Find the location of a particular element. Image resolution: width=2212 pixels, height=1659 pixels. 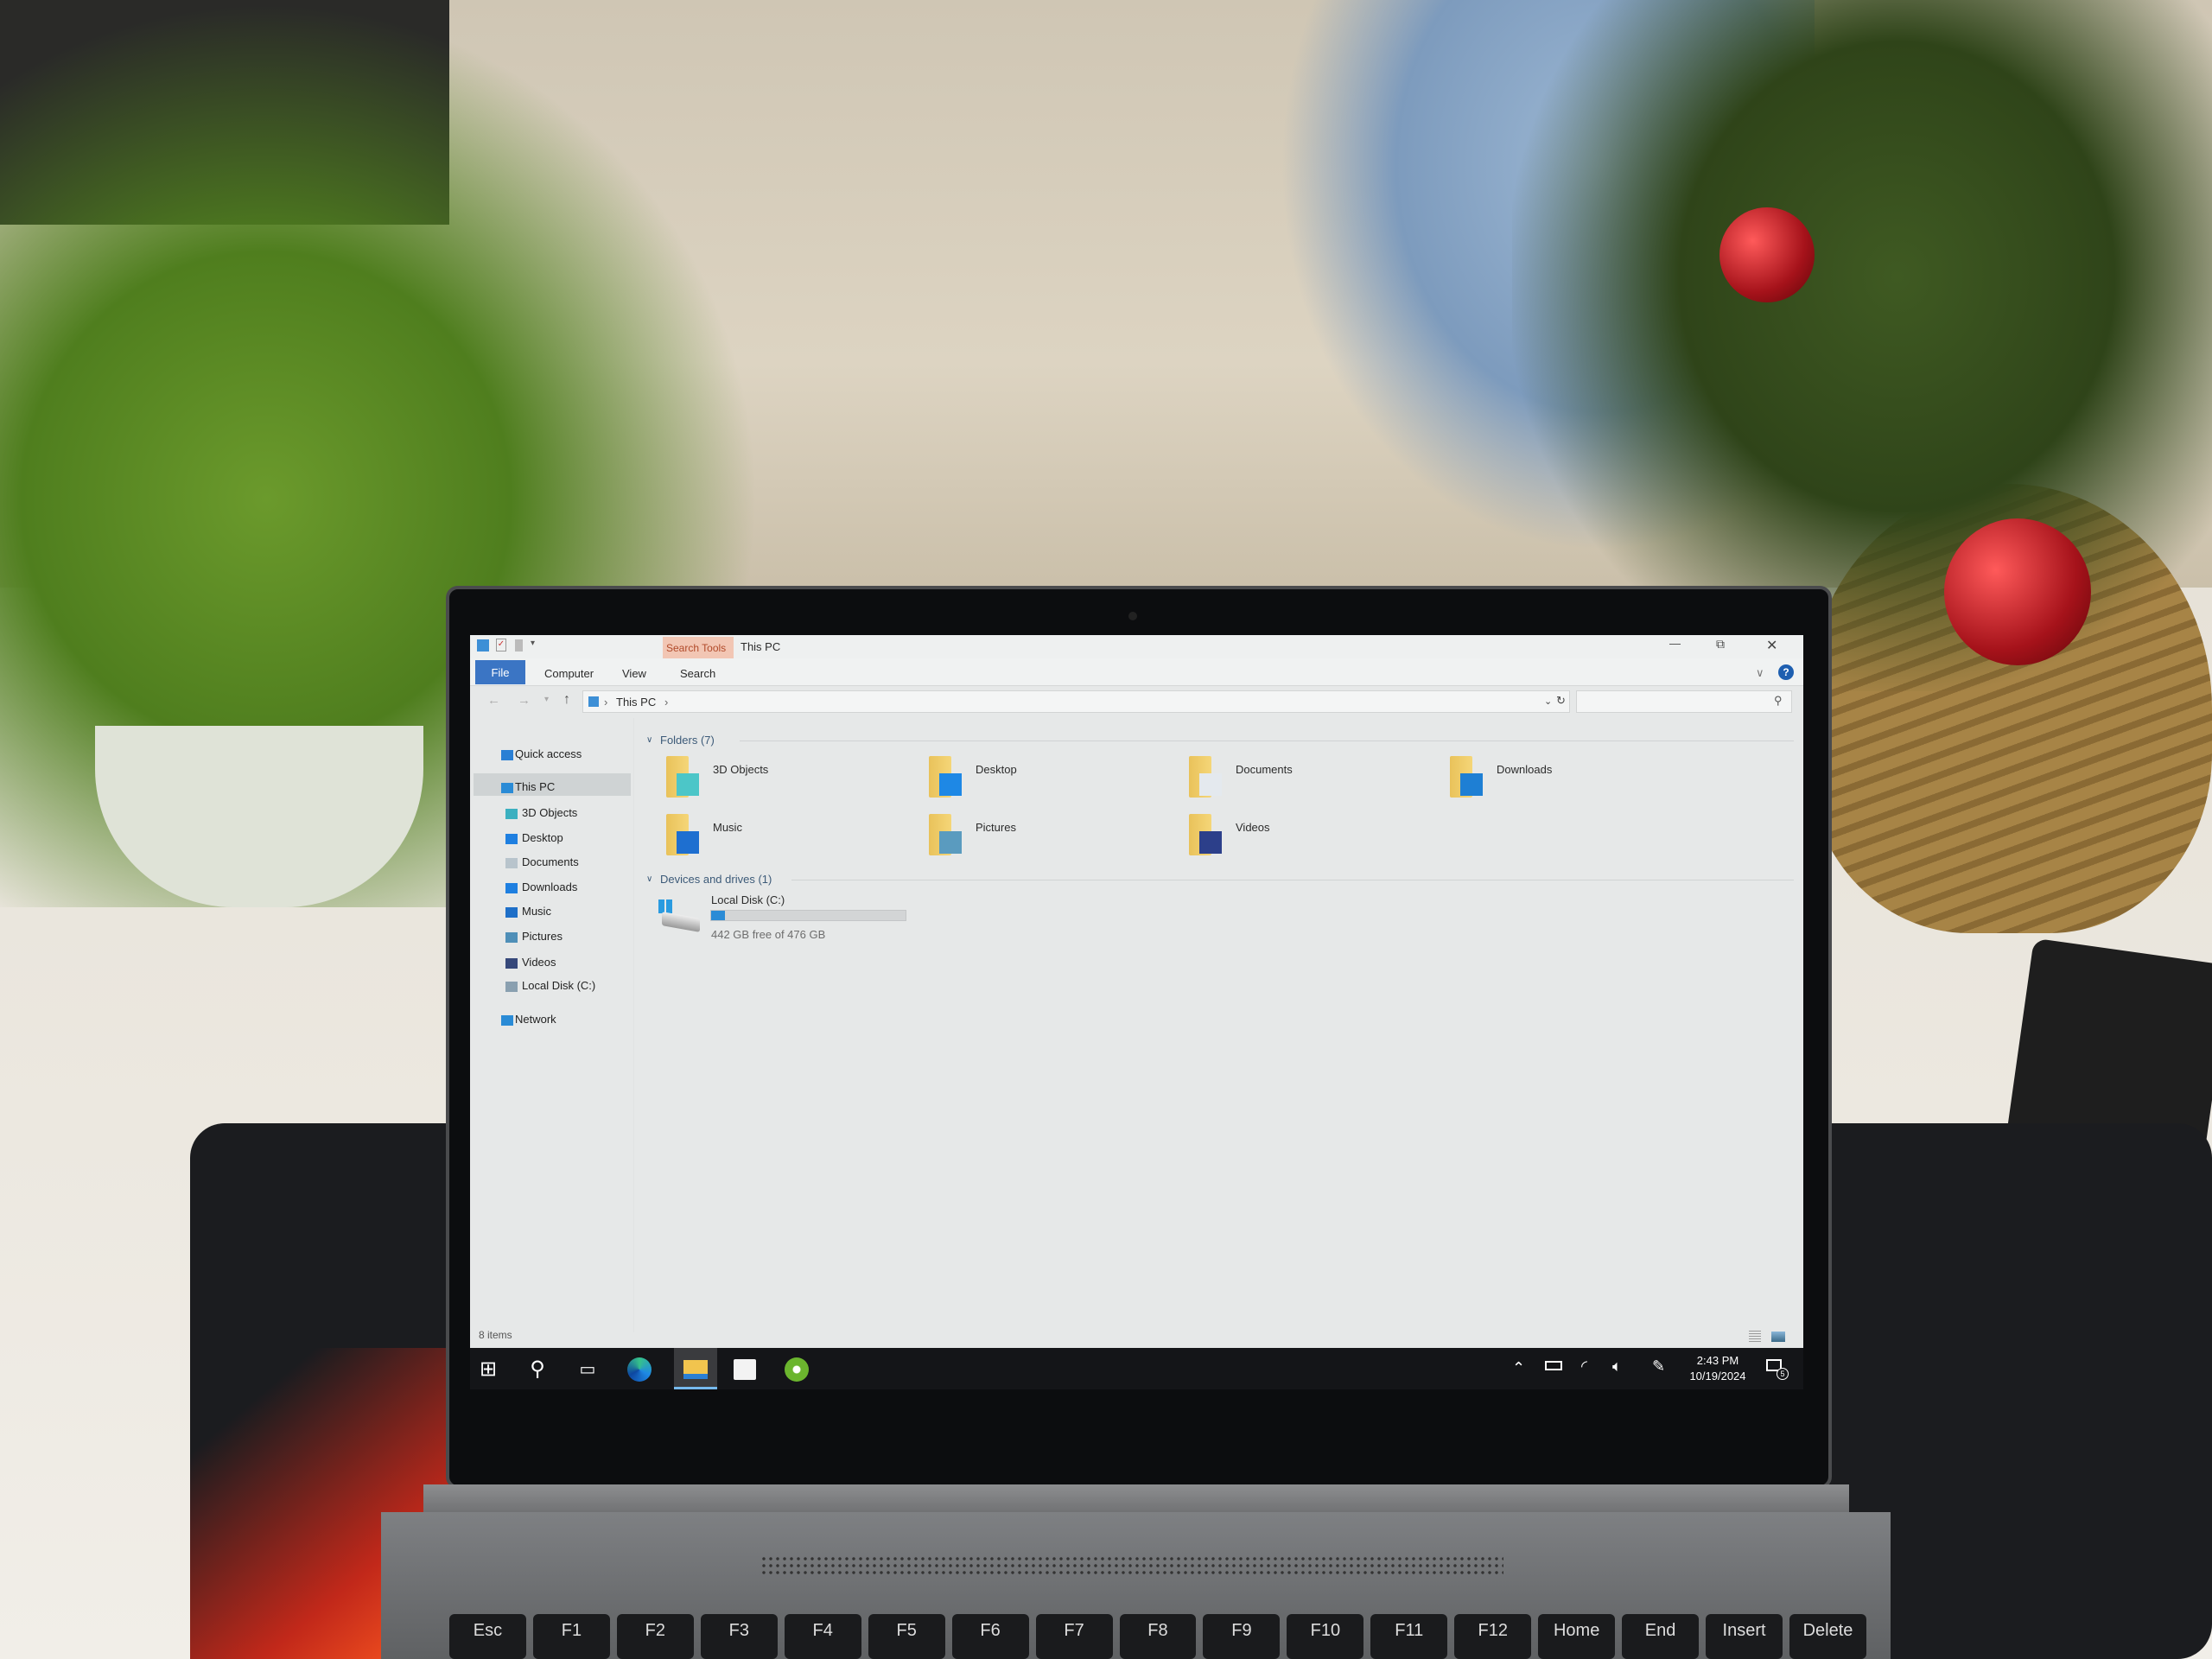

sidebar-item-3d-objects: 3D Objects is located at coordinates (549, 812).